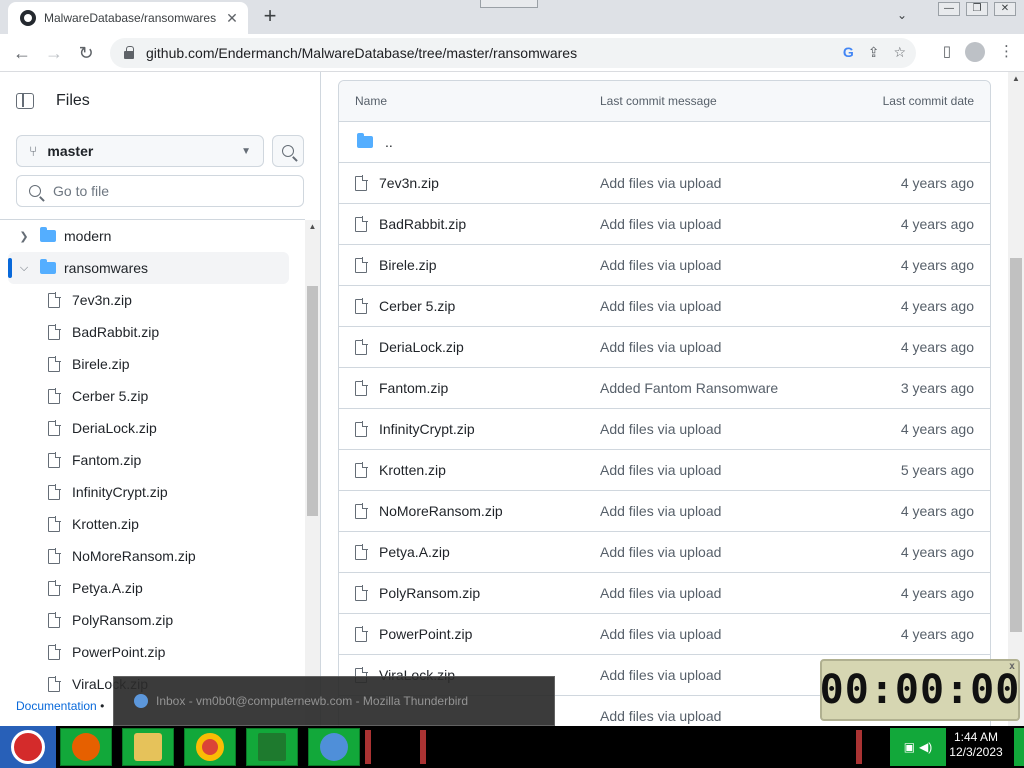 The height and width of the screenshot is (768, 1024). I want to click on sidebar-scrollbar: ▲, so click(312, 473).